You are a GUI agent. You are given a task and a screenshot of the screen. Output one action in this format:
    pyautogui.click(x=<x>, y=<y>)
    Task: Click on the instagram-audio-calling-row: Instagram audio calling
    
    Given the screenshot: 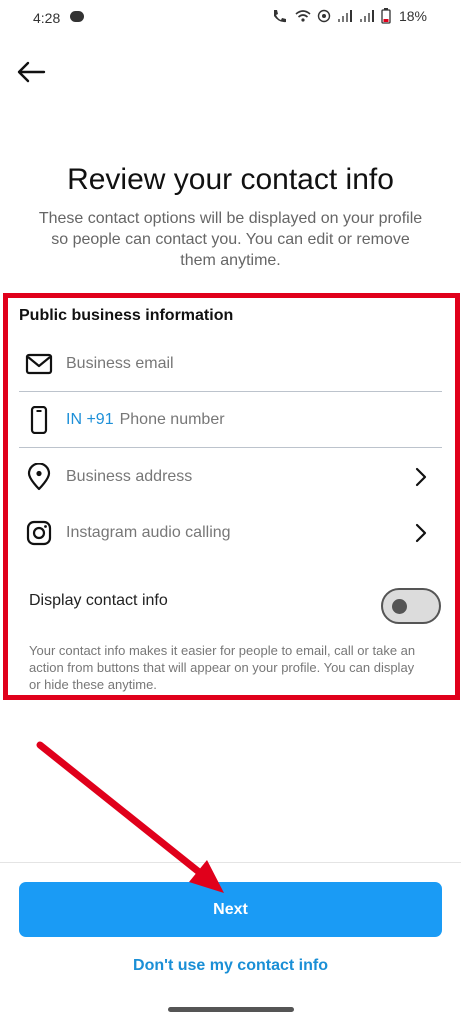 What is the action you would take?
    pyautogui.click(x=230, y=533)
    